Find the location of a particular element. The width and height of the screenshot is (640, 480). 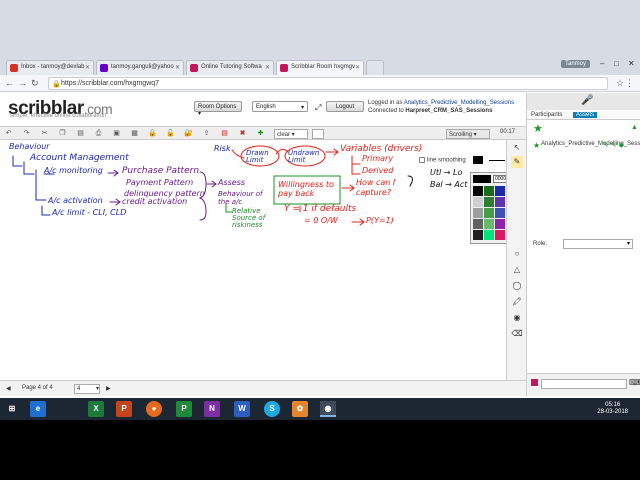

tab-tutoring: Online Tutoring Softwa ✕ is located at coordinates (230, 67).